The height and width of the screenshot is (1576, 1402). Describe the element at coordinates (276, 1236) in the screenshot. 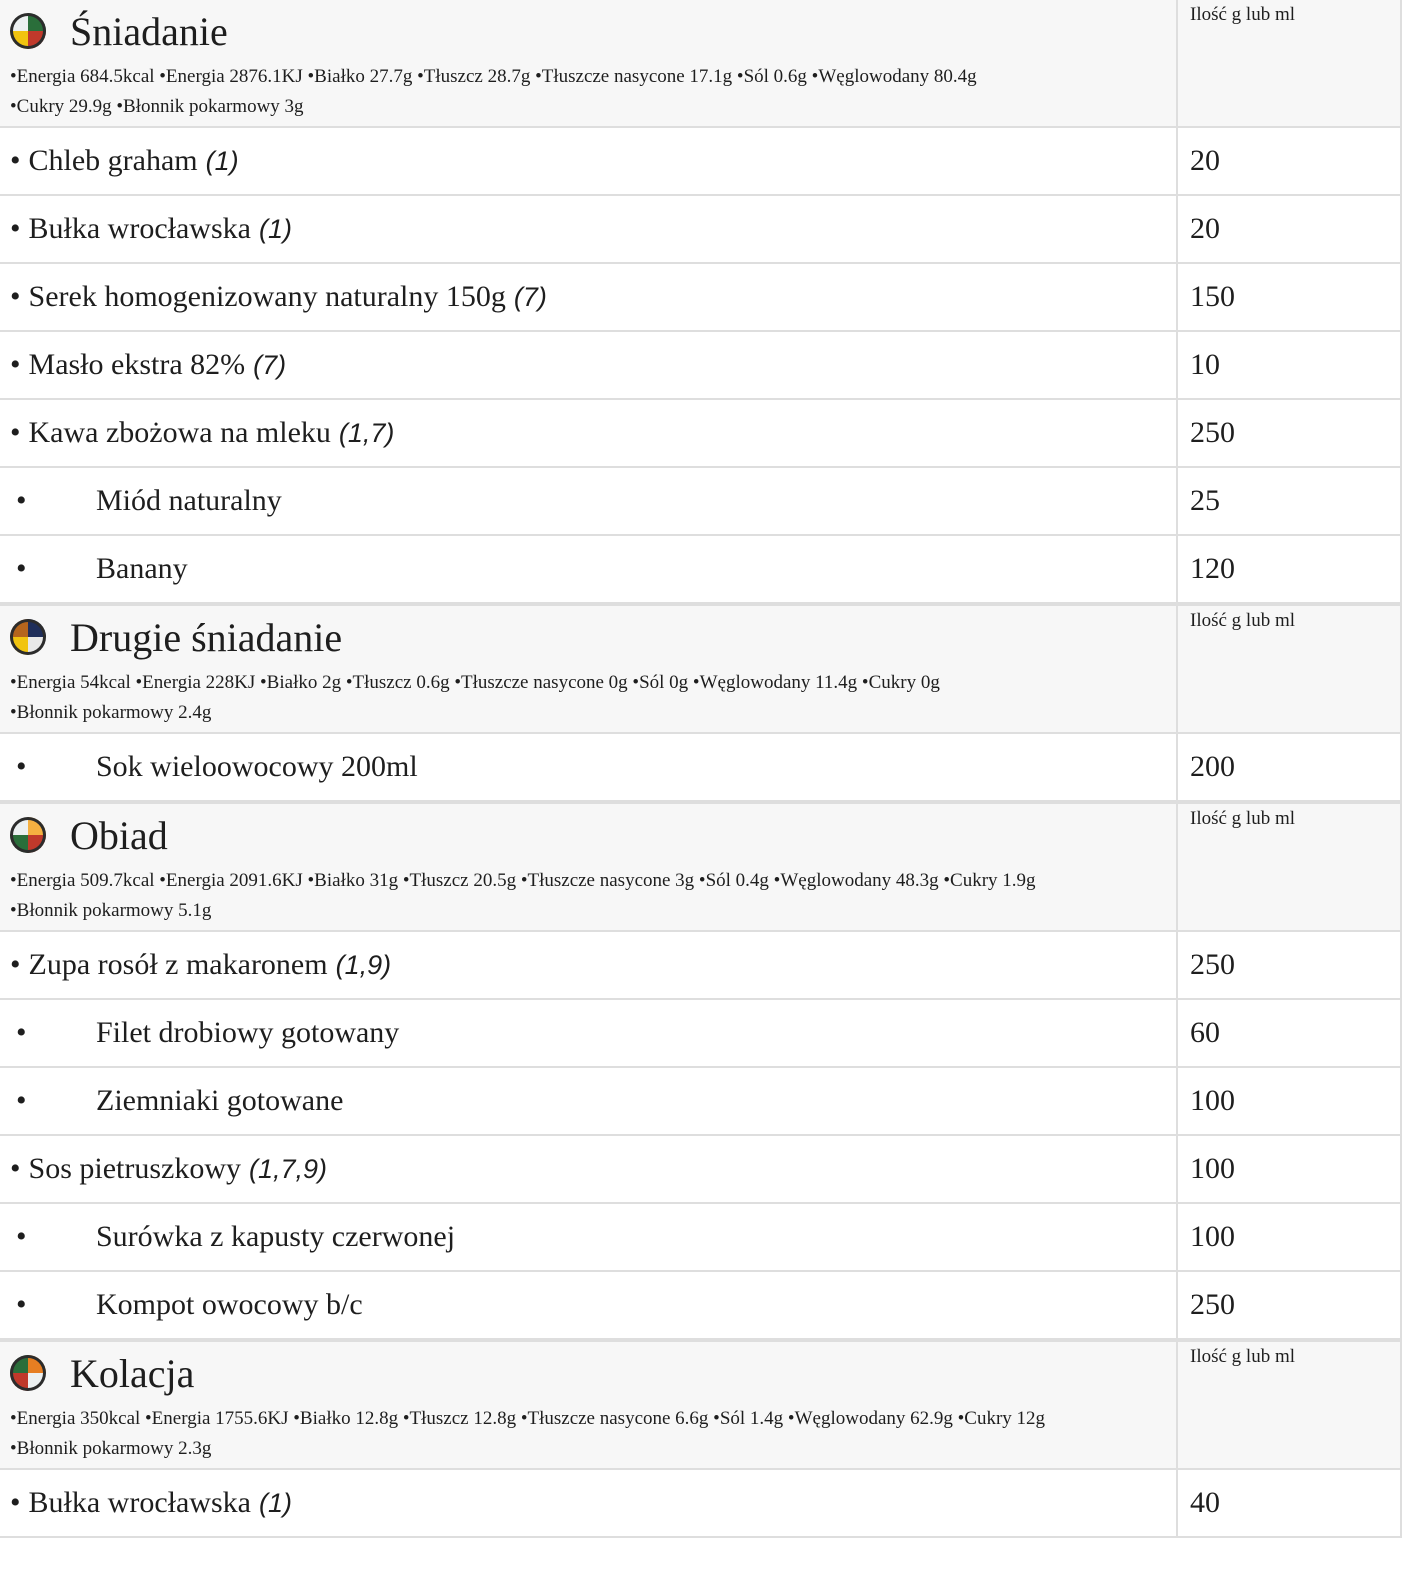

I see `menu-item-name: Surówka z kapusty czerwonej` at that location.